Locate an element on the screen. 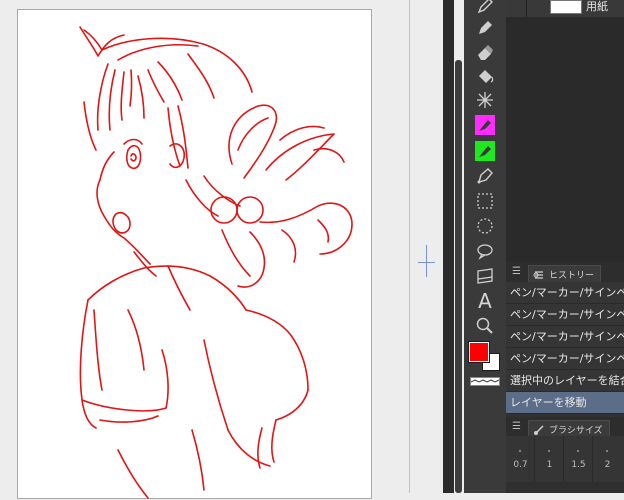  gradient-icon is located at coordinates (485, 276).